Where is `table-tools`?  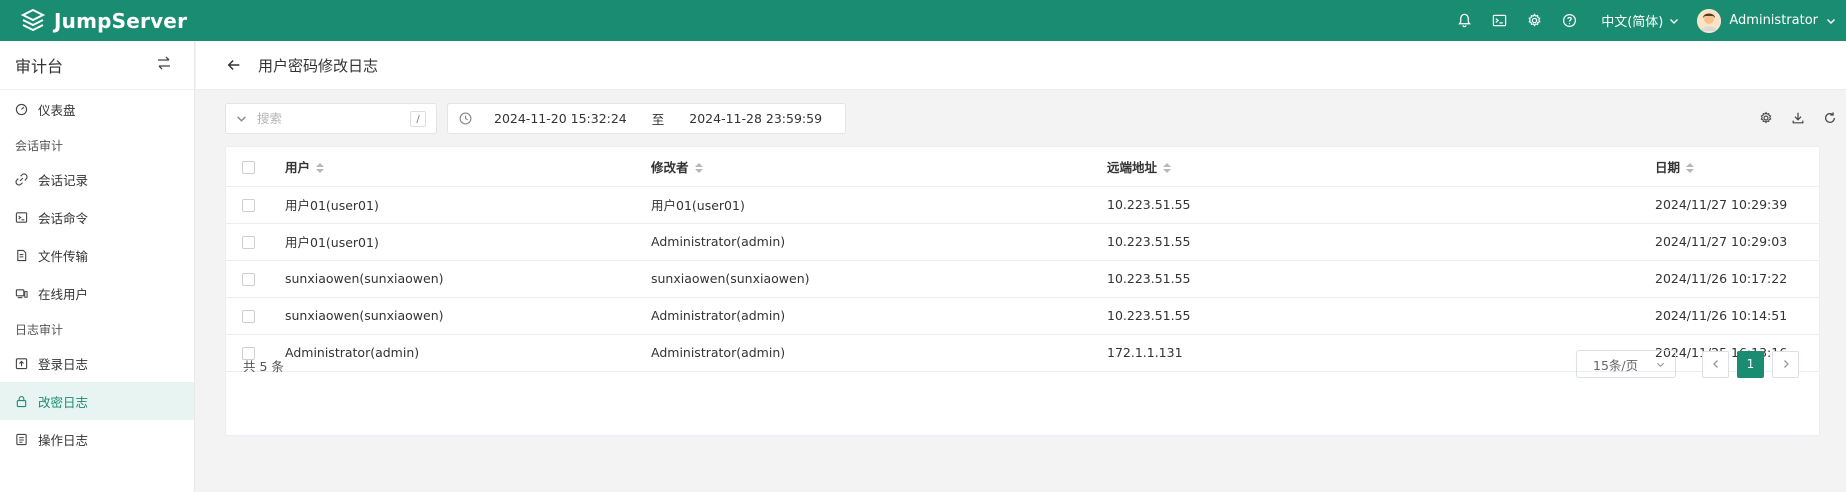
table-tools is located at coordinates (1798, 118).